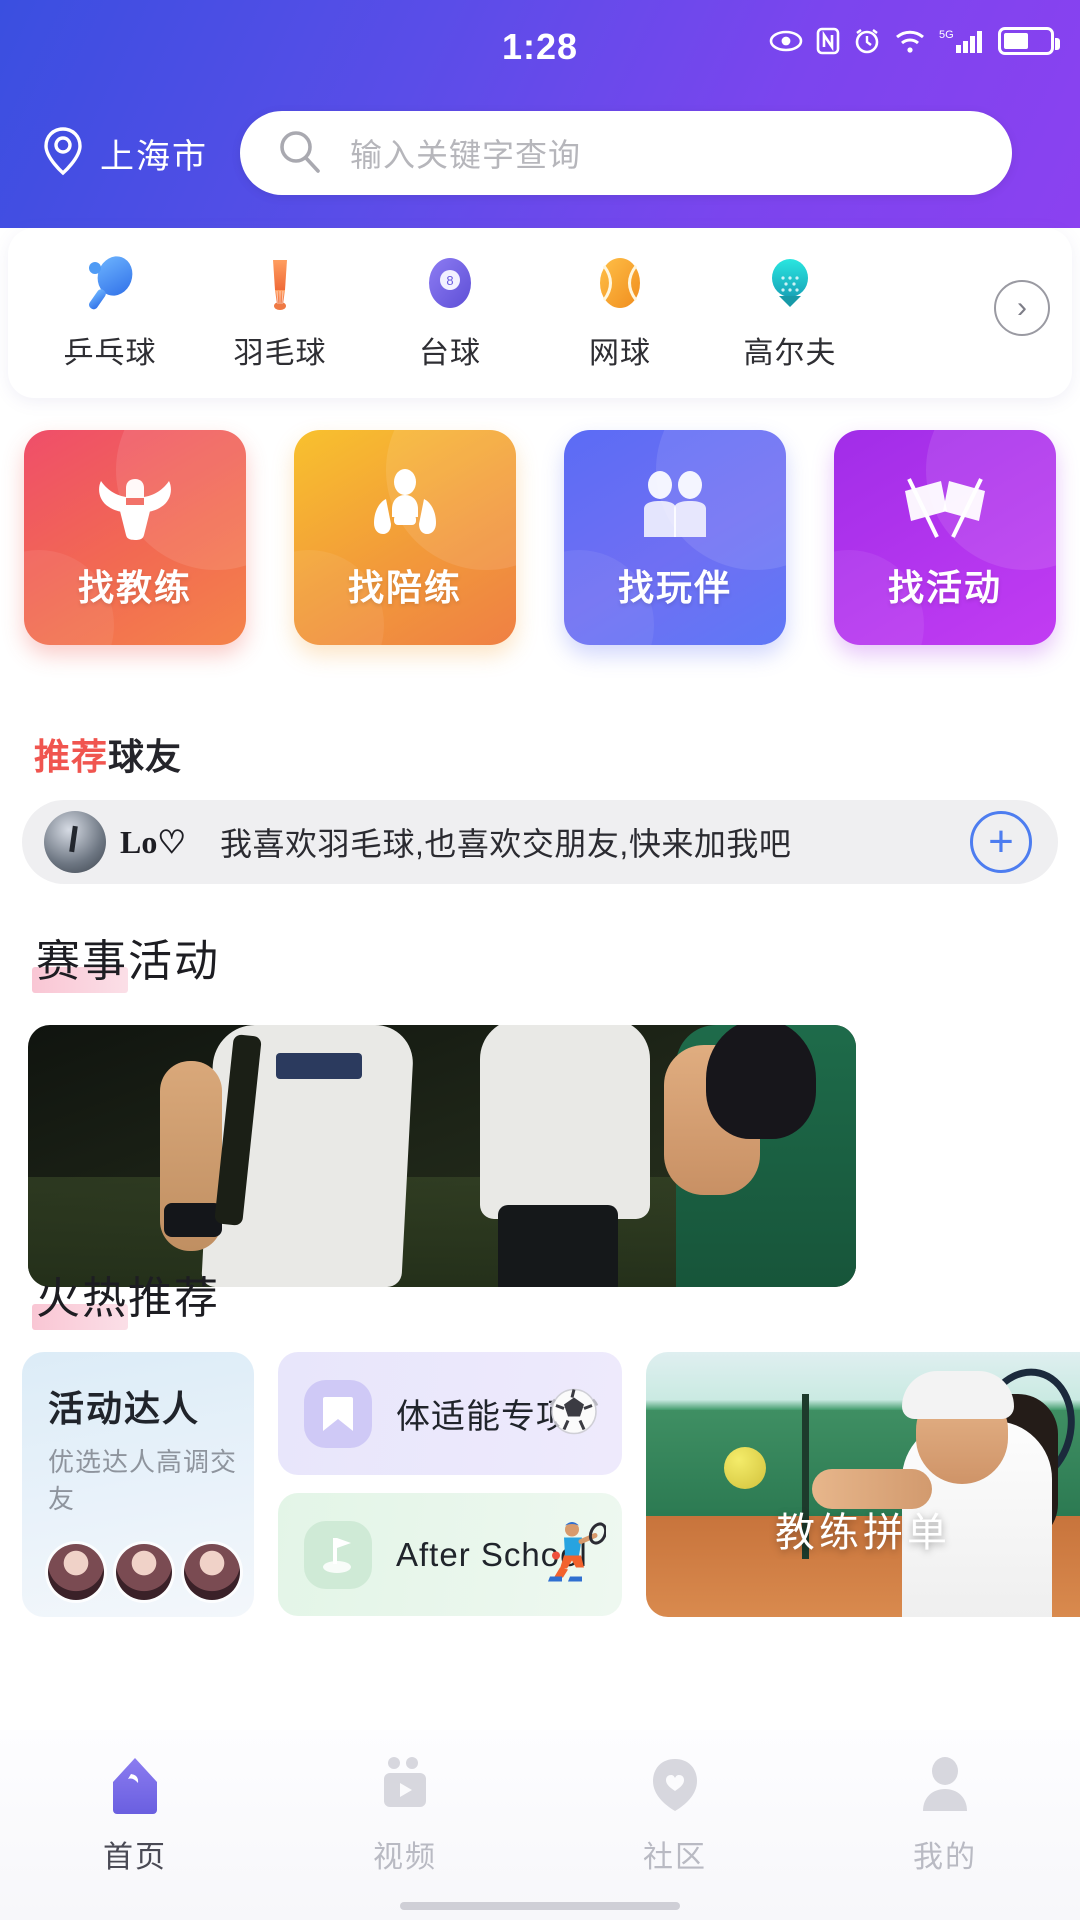 Image resolution: width=1080 pixels, height=1920 pixels. I want to click on search-icon, so click(300, 153).